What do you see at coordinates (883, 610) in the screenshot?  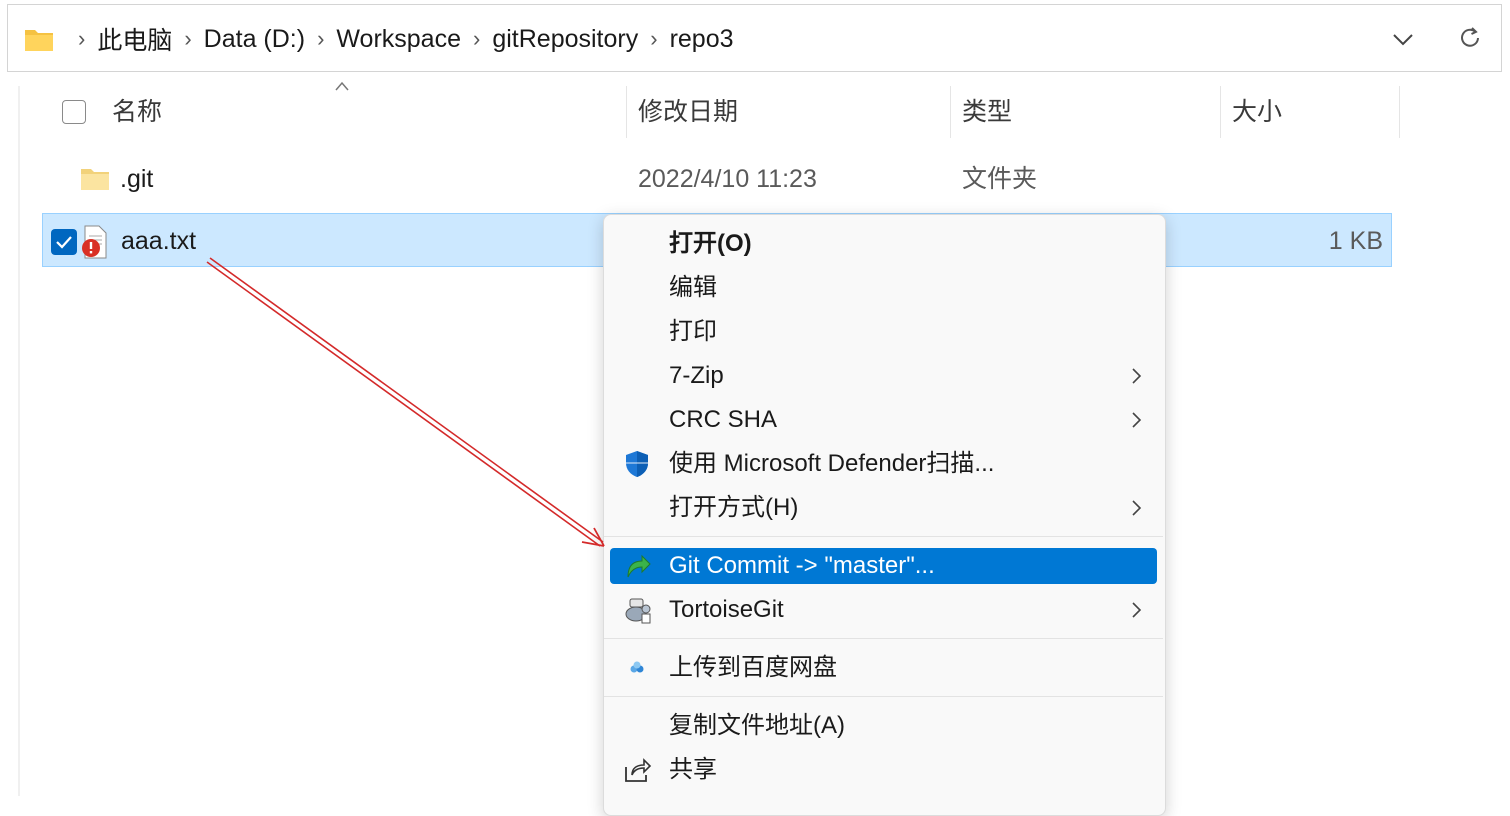 I see `menu-item-tortoisegit: TortoiseGit` at bounding box center [883, 610].